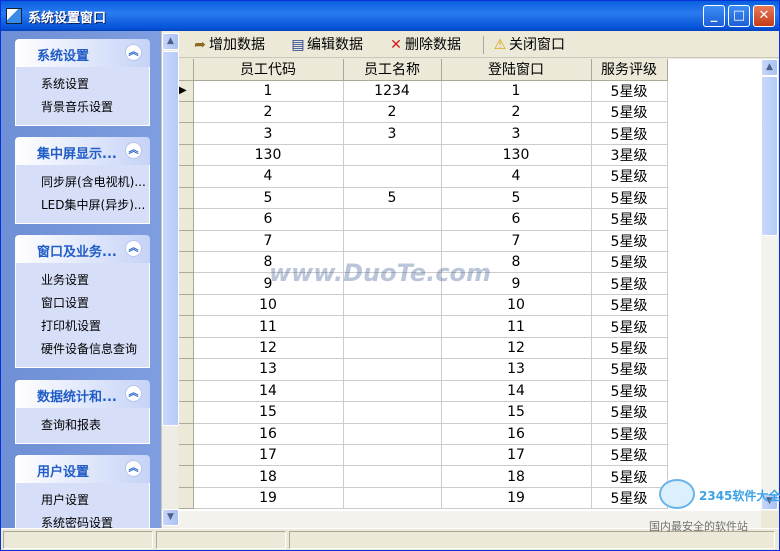  I want to click on cell-code: 6, so click(268, 219).